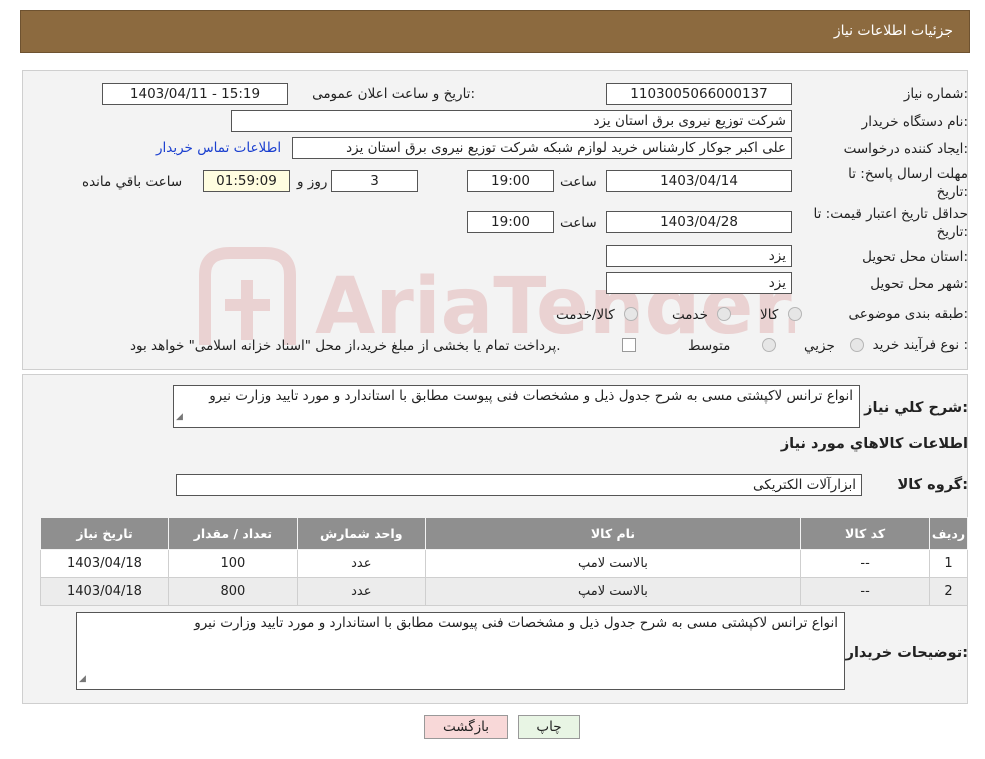  What do you see at coordinates (948, 563) in the screenshot?
I see `cell-row-number: 1` at bounding box center [948, 563].